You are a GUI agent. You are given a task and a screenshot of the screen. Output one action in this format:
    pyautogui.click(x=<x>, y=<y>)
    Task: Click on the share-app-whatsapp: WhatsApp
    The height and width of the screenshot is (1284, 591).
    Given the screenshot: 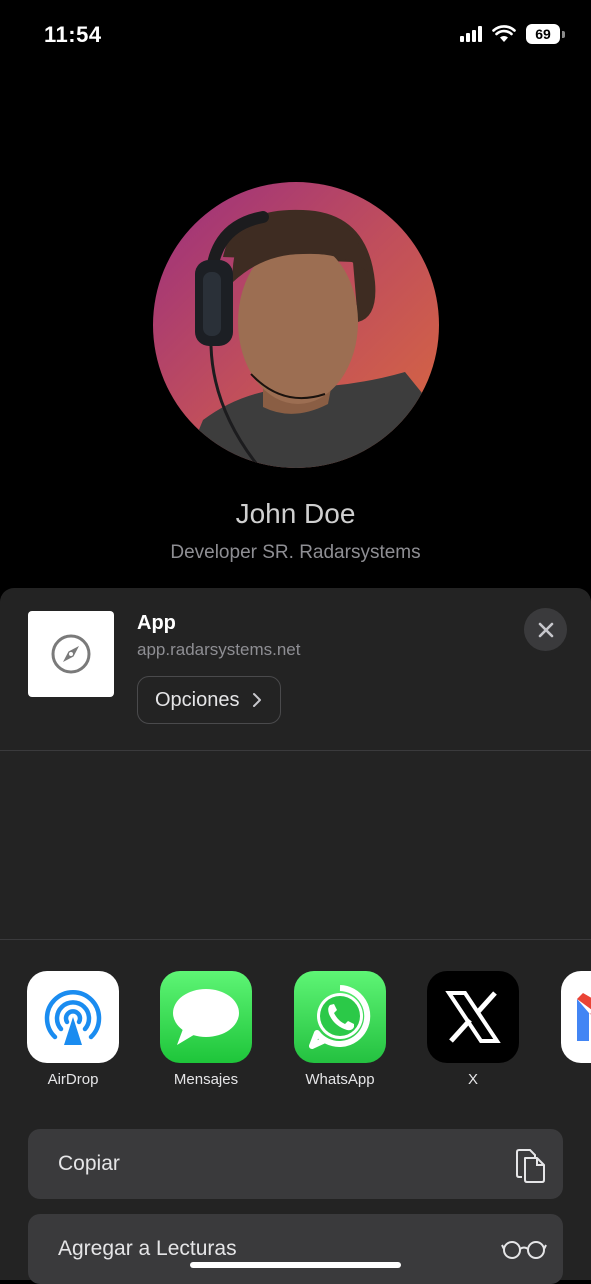 What is the action you would take?
    pyautogui.click(x=340, y=1029)
    